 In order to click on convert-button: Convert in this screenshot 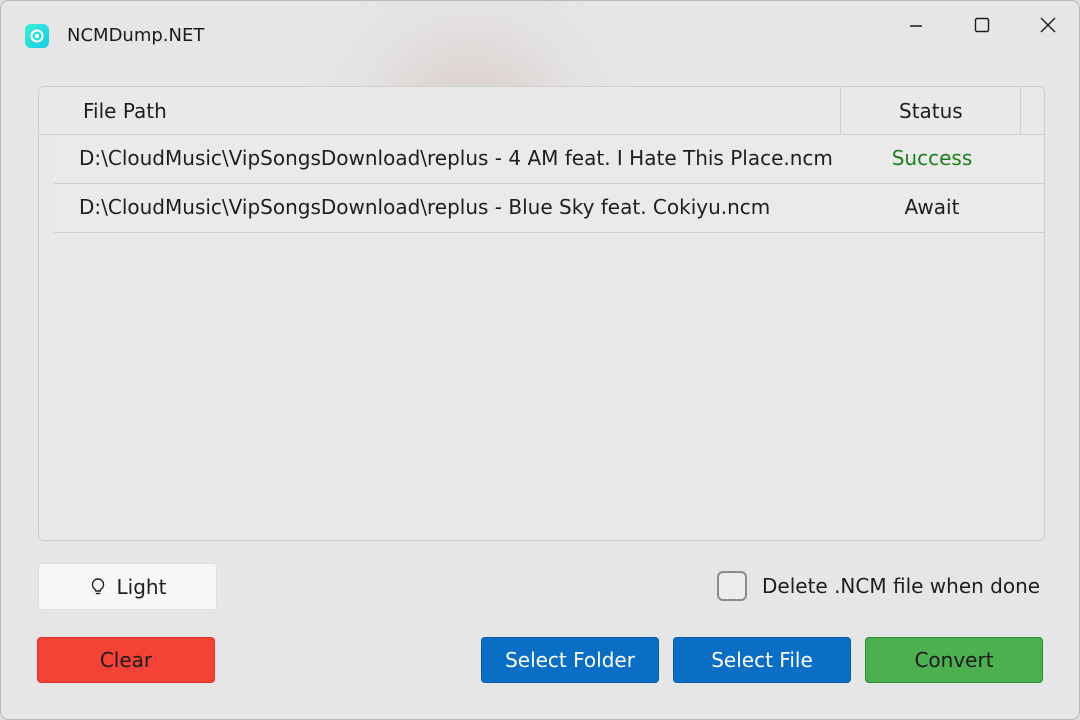, I will do `click(954, 660)`.